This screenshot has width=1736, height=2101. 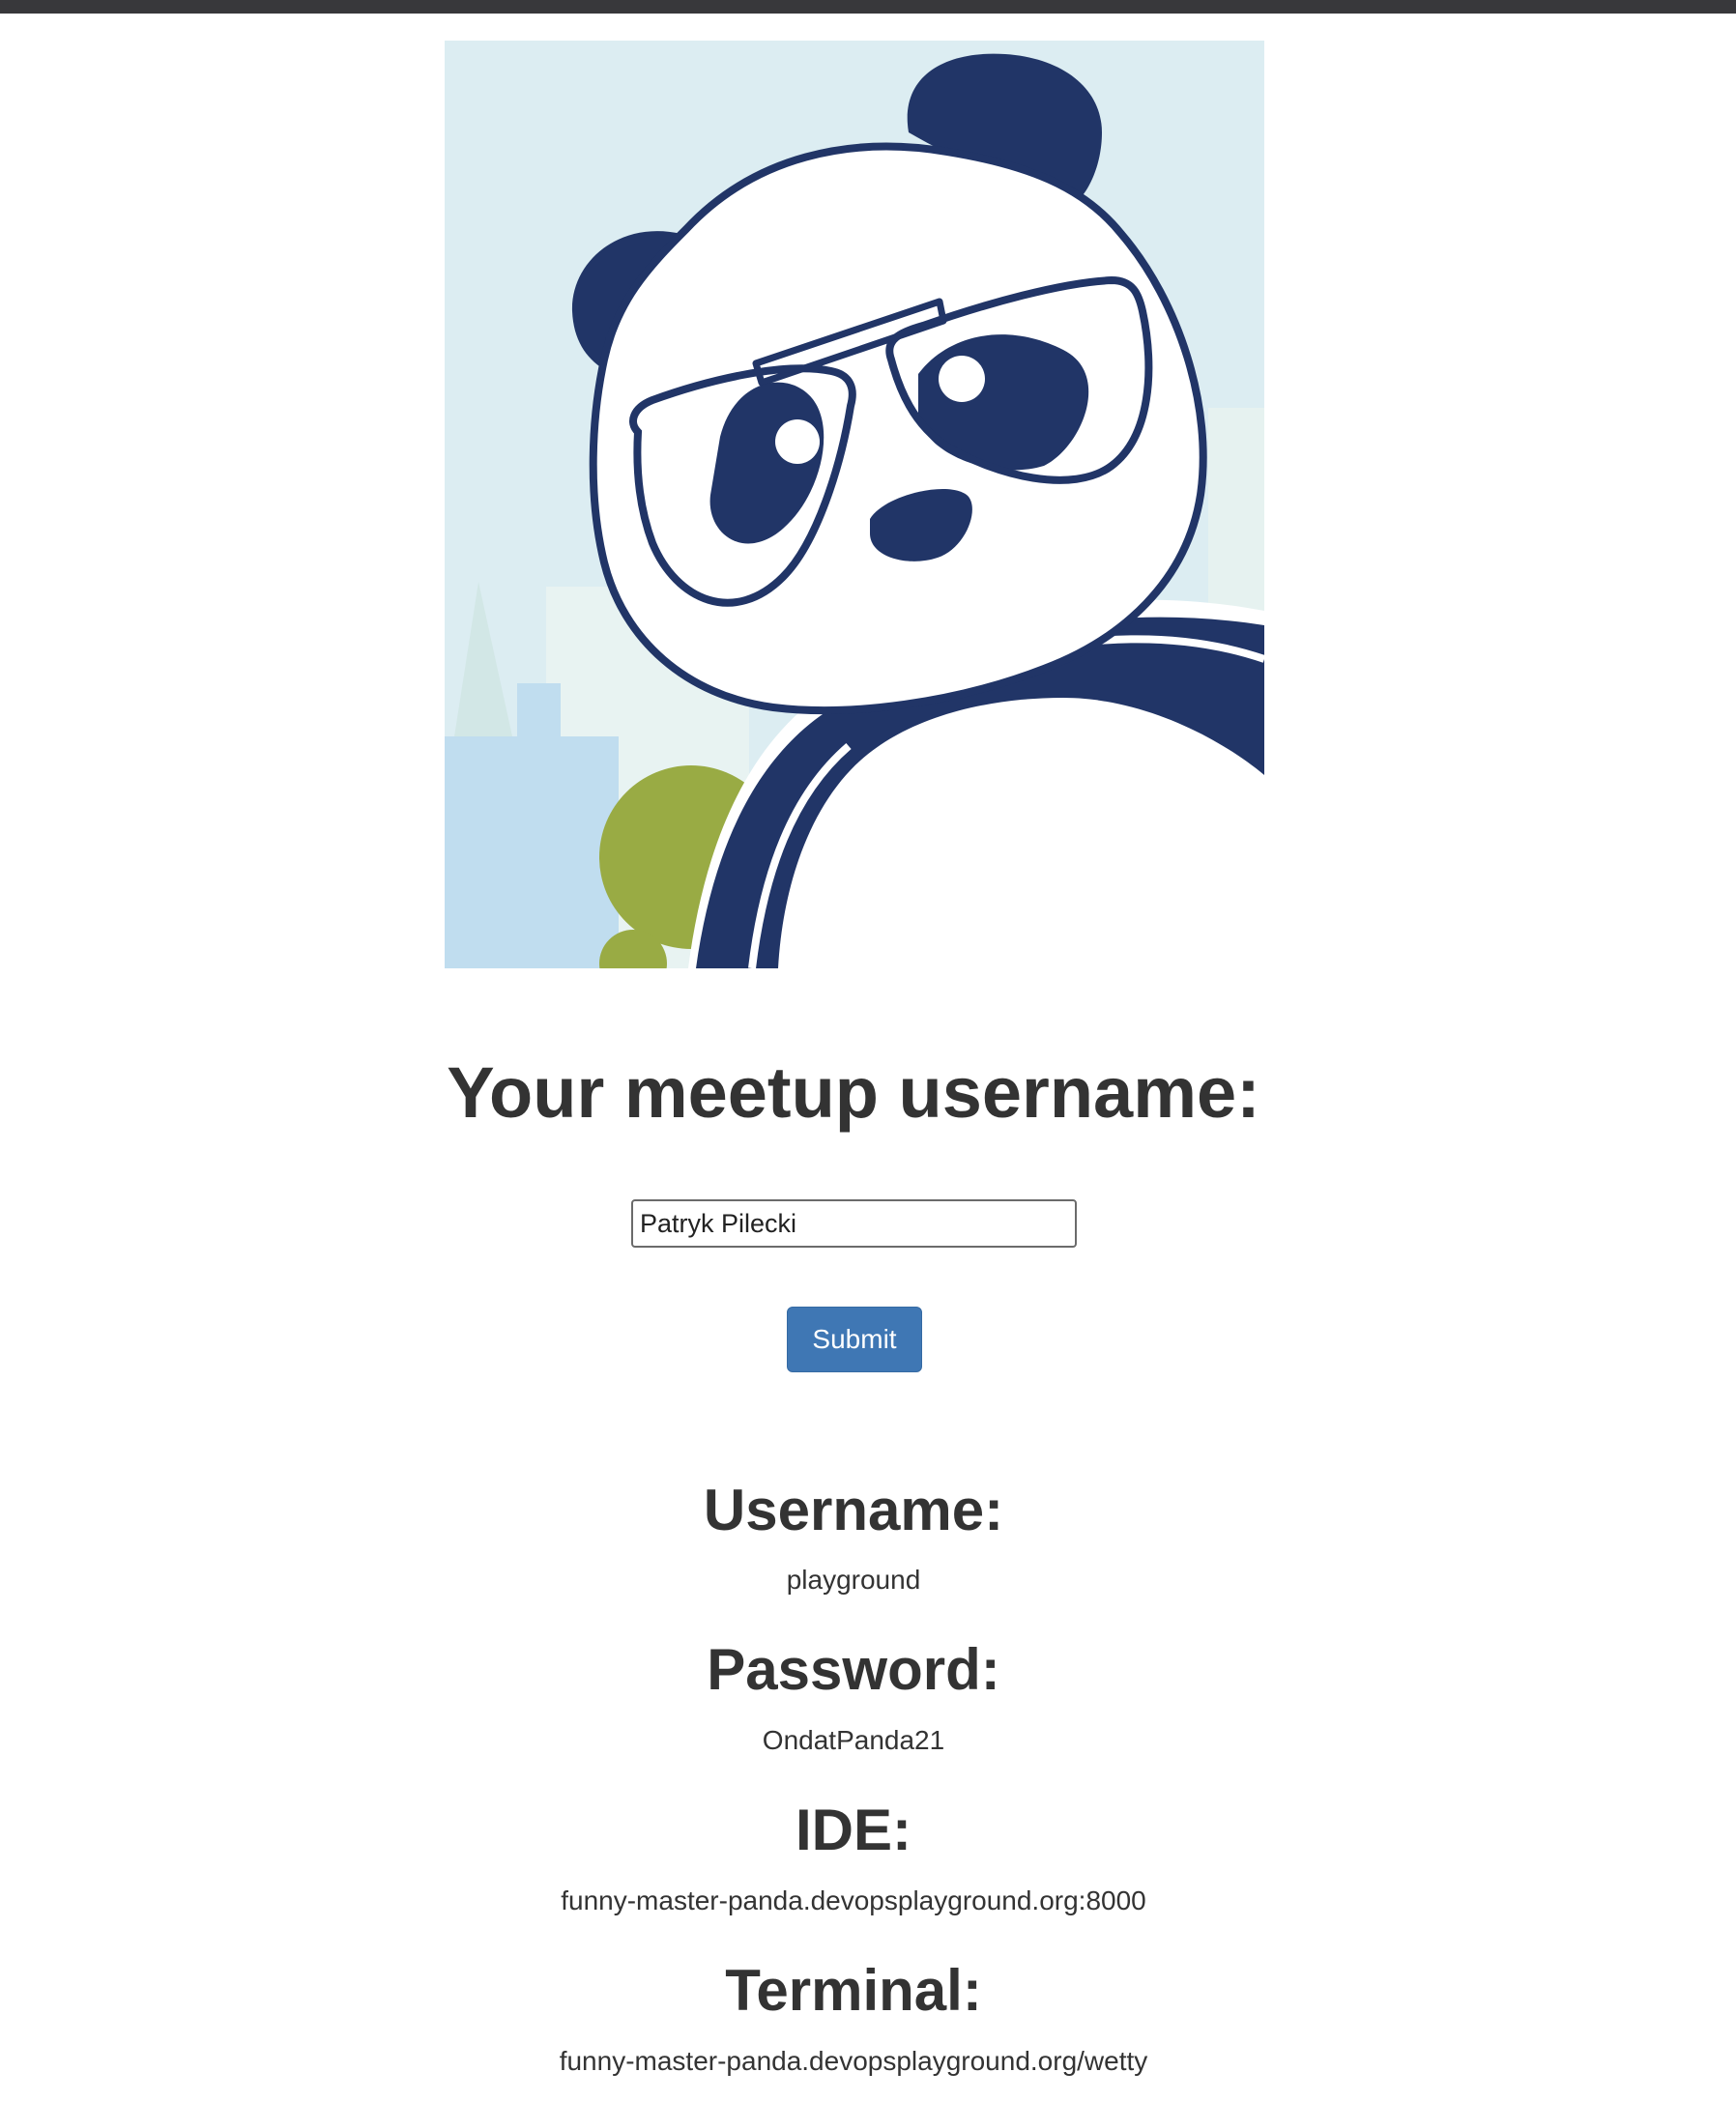 I want to click on username-value: playground, so click(x=853, y=1580).